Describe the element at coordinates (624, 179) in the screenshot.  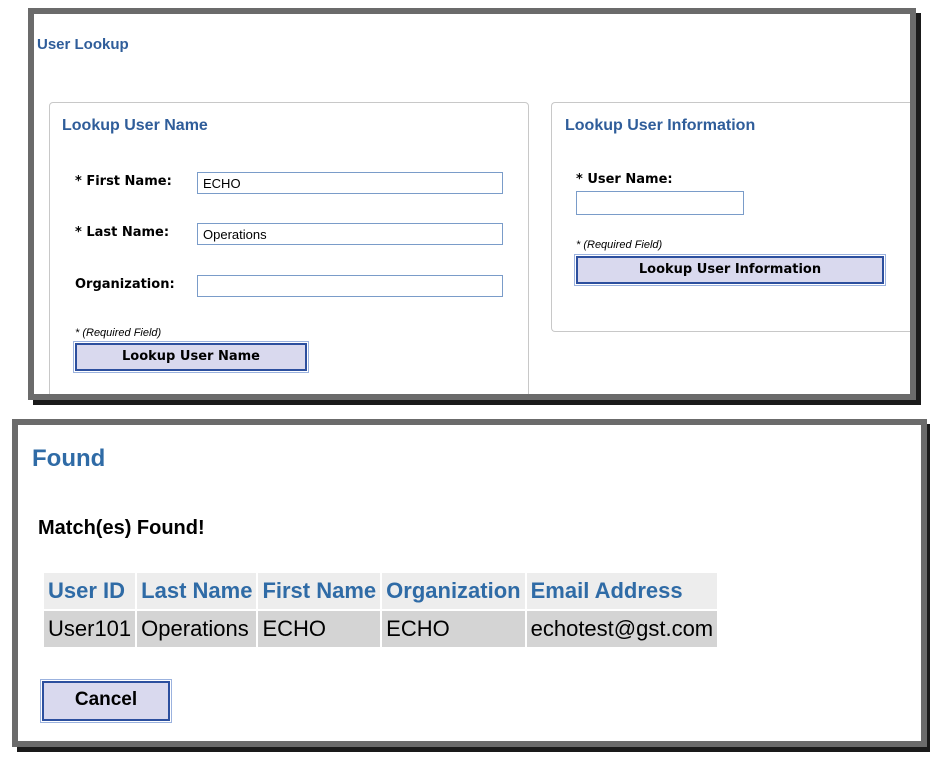
I see `user-name-label: * User Name:` at that location.